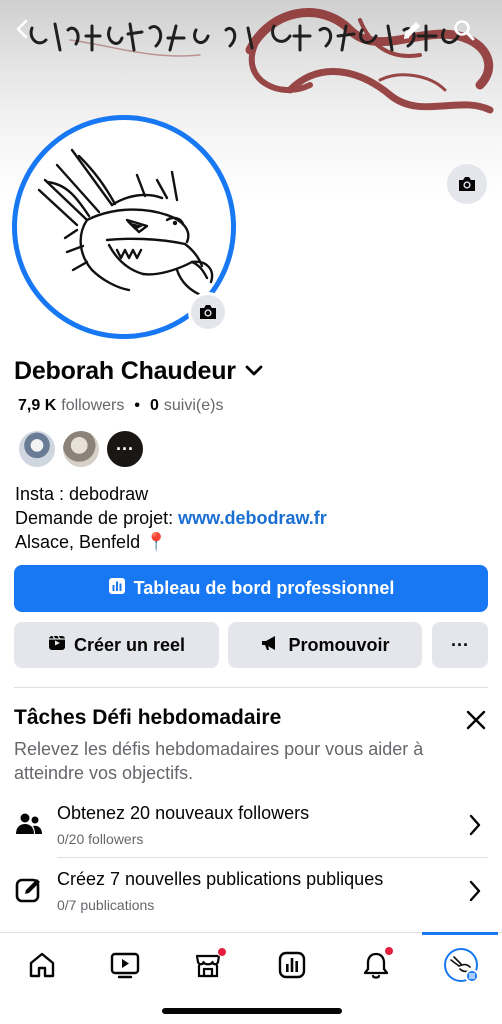  What do you see at coordinates (125, 965) in the screenshot?
I see `video-icon` at bounding box center [125, 965].